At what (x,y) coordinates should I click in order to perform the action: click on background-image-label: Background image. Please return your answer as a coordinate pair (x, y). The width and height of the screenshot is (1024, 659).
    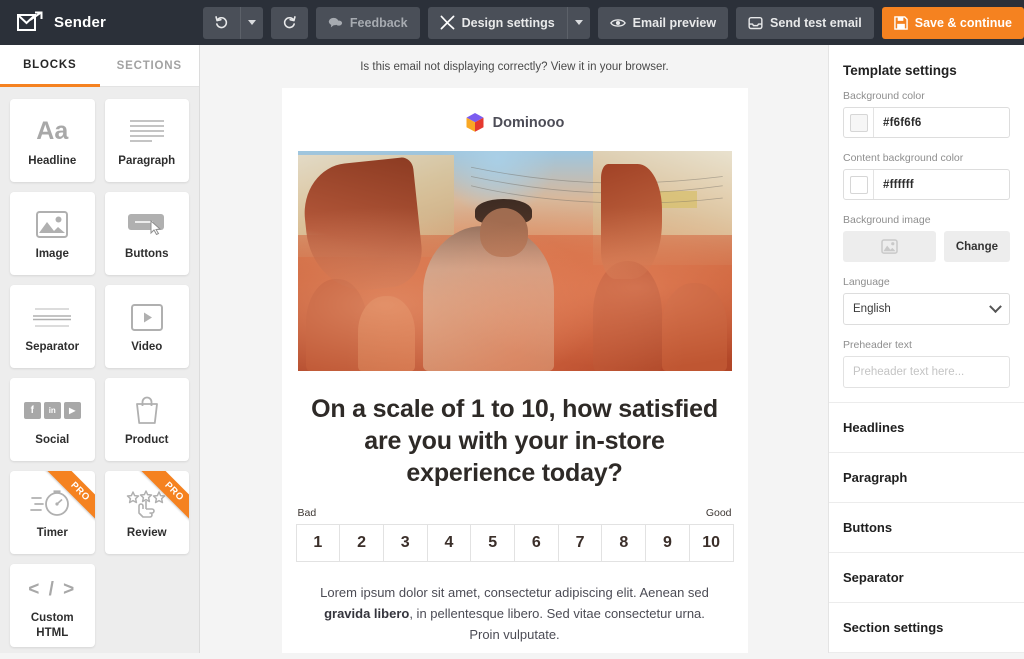
    Looking at the image, I should click on (887, 220).